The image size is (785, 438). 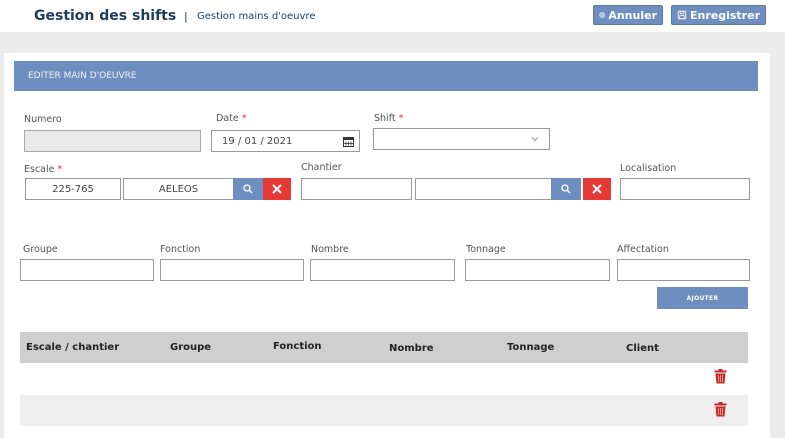 I want to click on escale-label-text: Escale, so click(x=39, y=169).